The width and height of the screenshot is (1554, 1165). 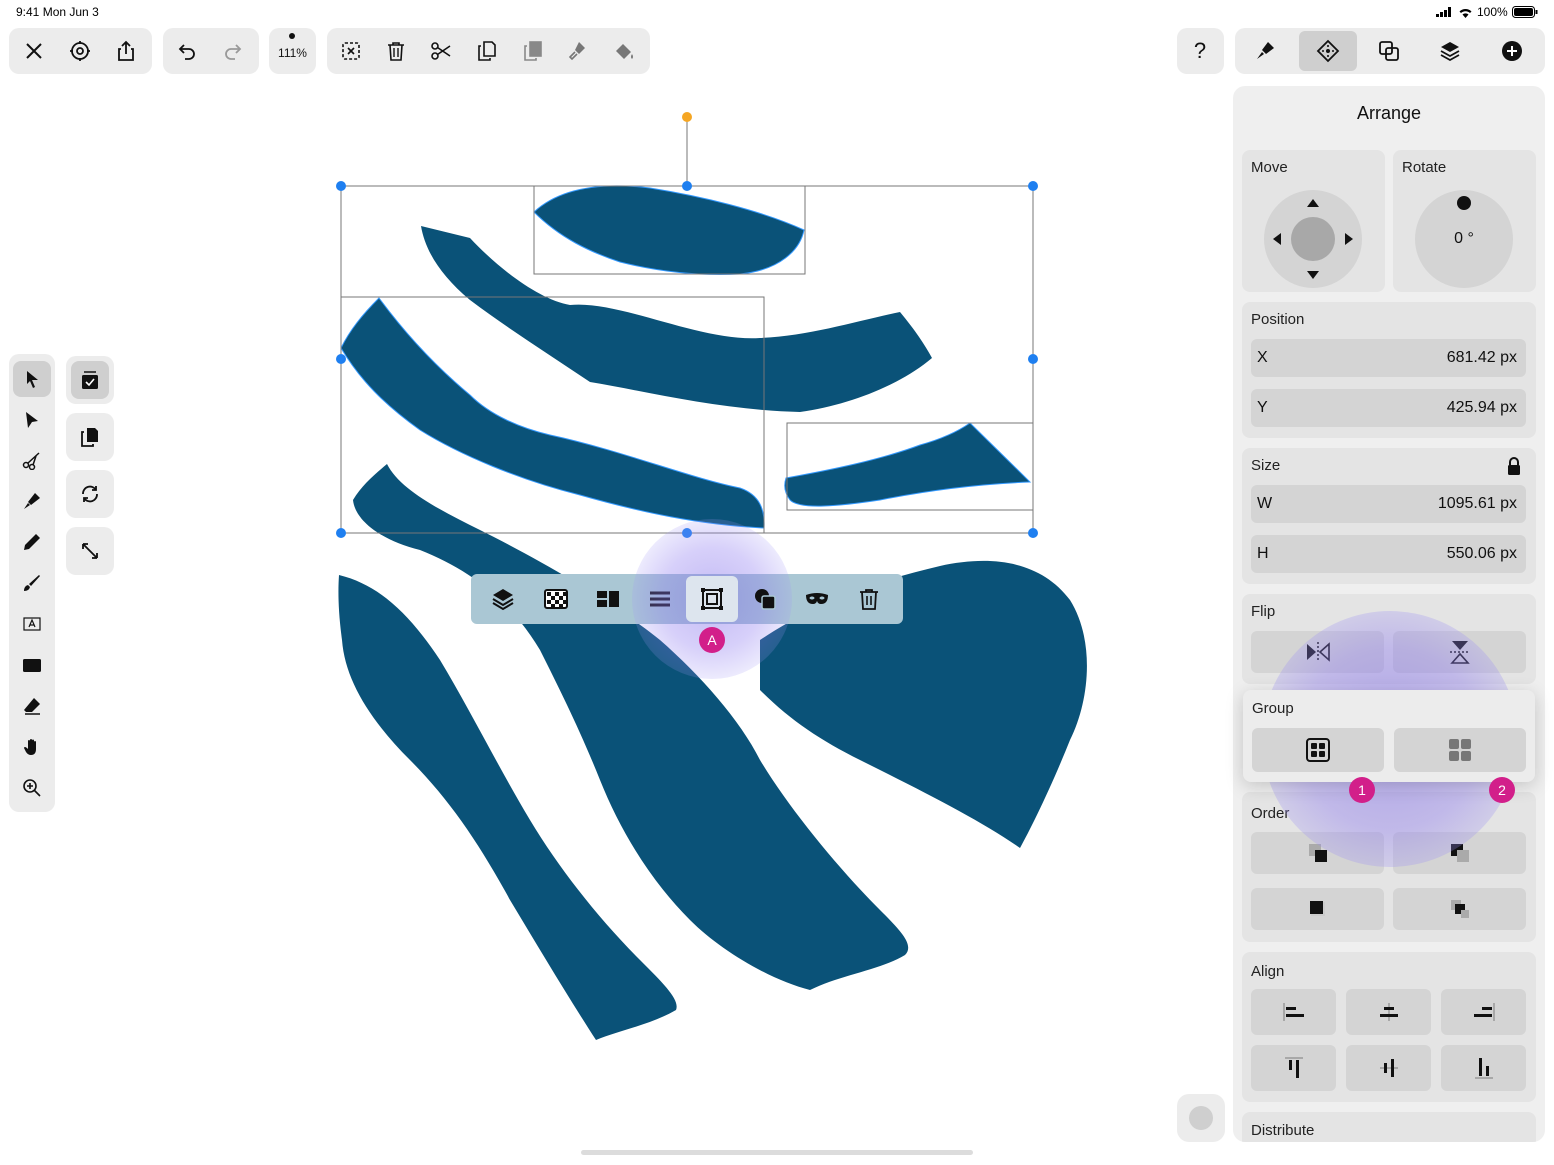 I want to click on direct-pointer-icon, so click(x=32, y=420).